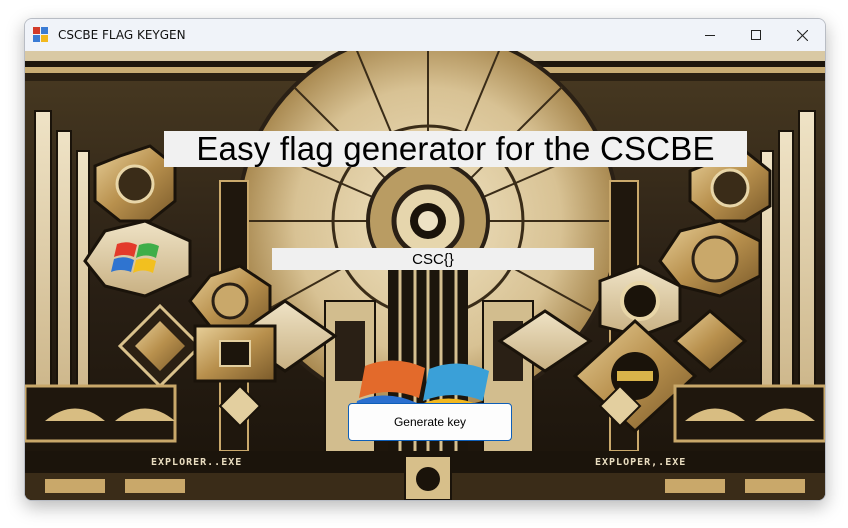 The height and width of the screenshot is (528, 848). I want to click on minimize-button, so click(710, 35).